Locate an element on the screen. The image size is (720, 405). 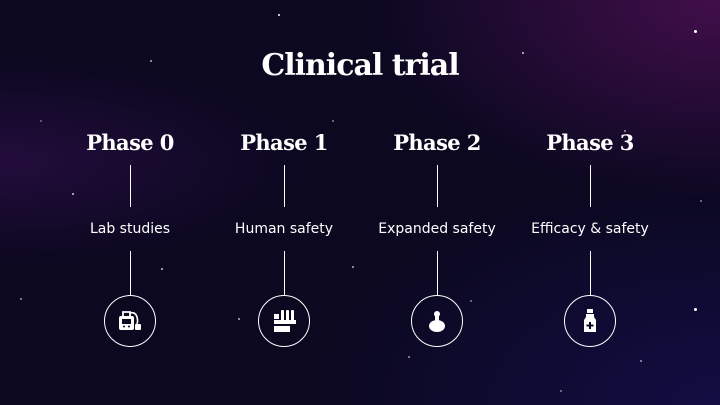
phase-title: Phase 2 is located at coordinates (437, 142).